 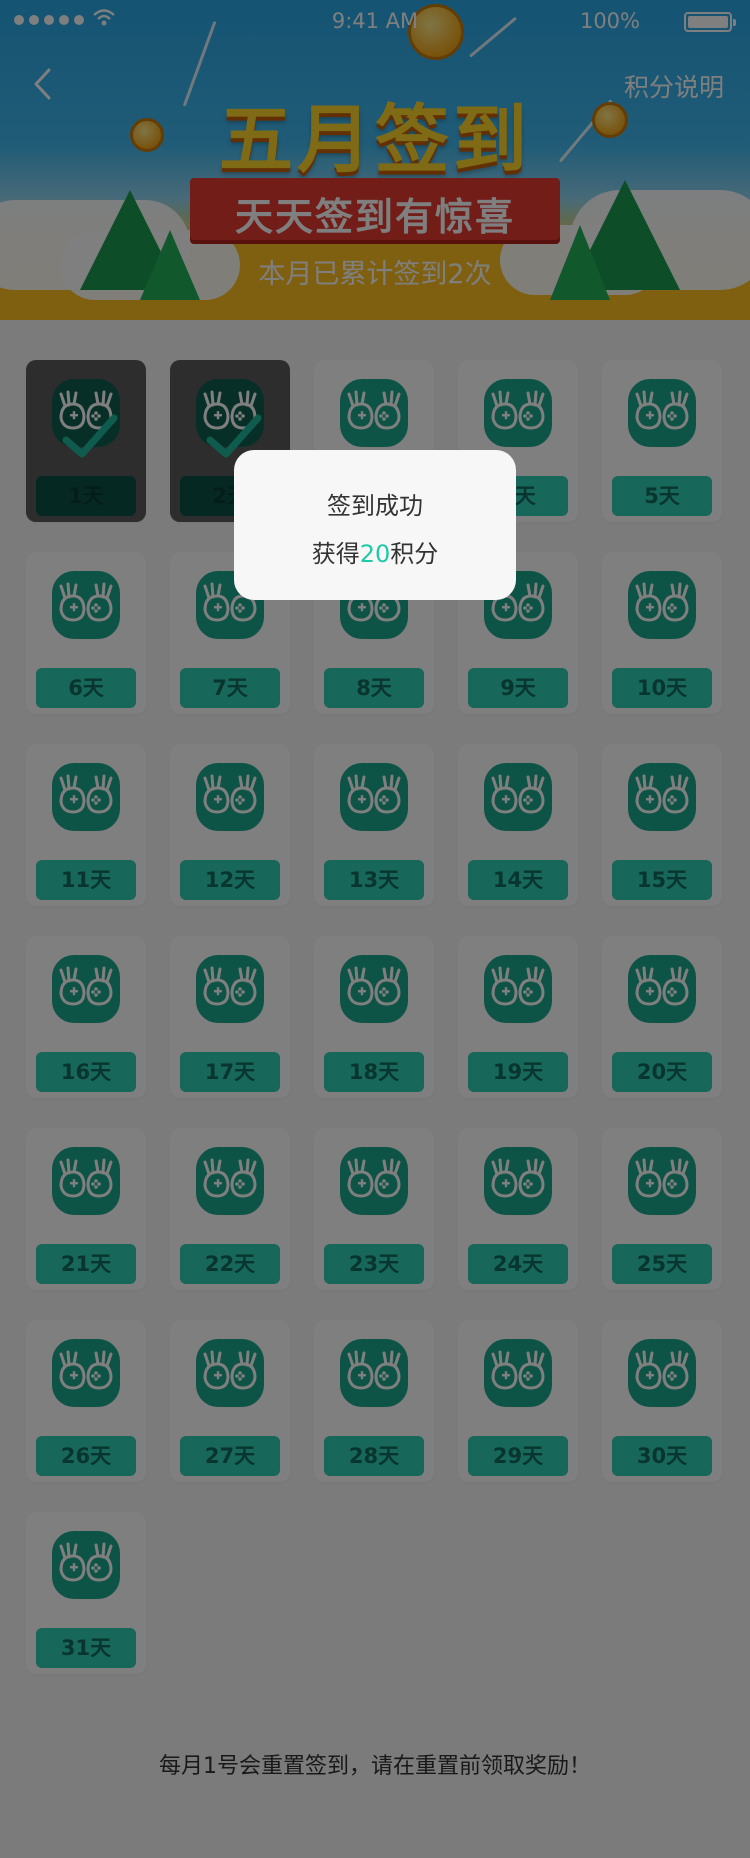 I want to click on dialog-reward-text: 获得20积分, so click(x=375, y=551).